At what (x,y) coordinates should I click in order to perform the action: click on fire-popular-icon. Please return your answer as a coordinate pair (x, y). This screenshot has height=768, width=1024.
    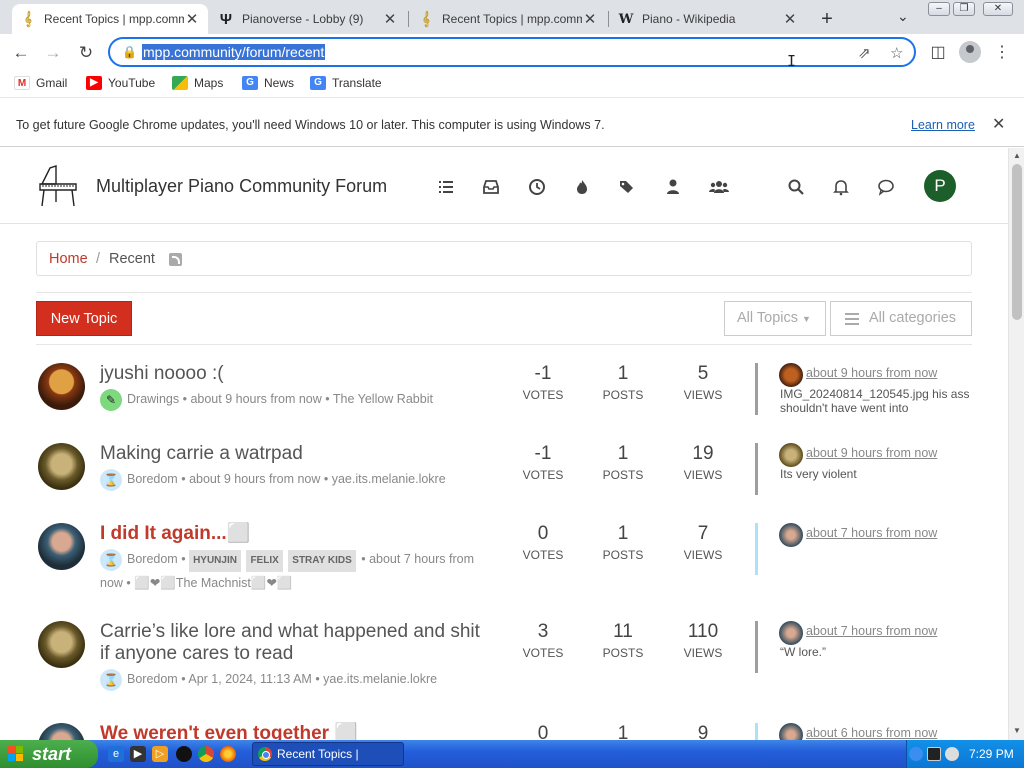
    Looking at the image, I should click on (582, 187).